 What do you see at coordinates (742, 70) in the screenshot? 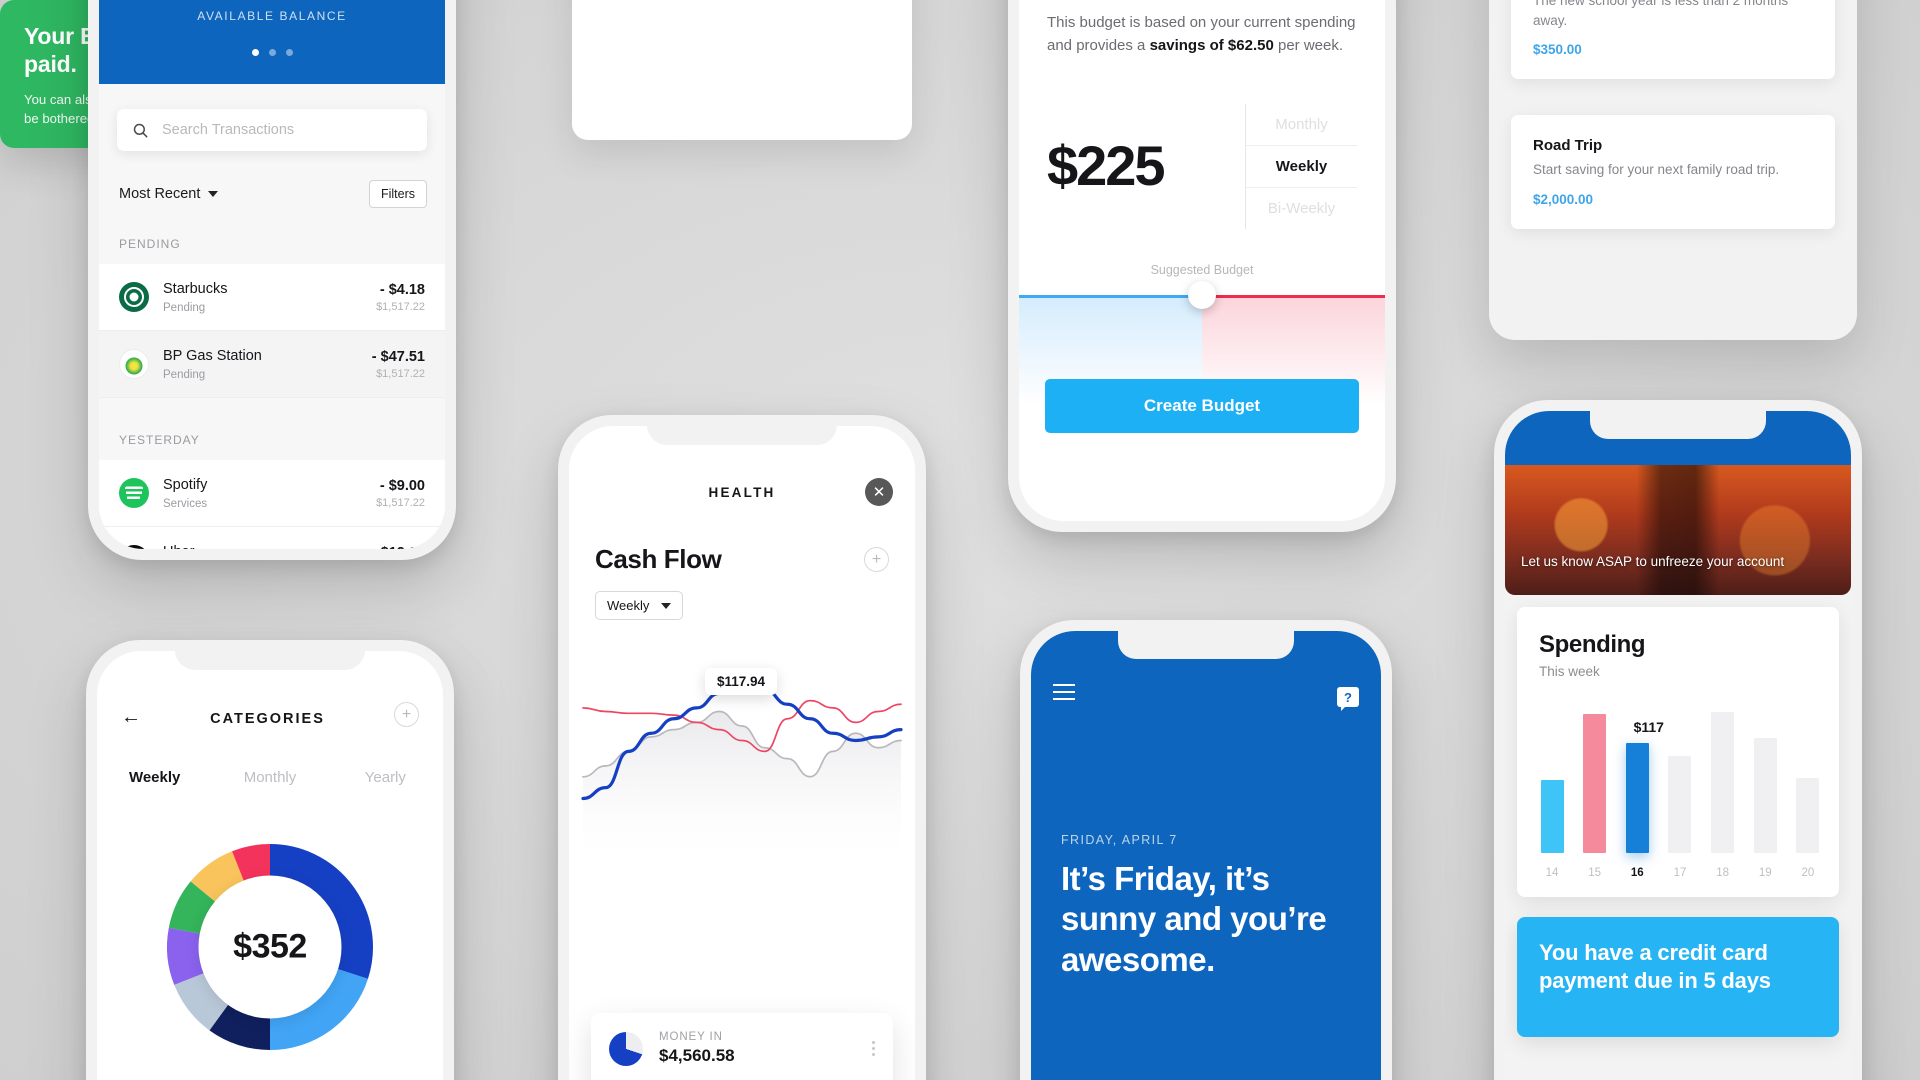
I see `blank-card-top` at bounding box center [742, 70].